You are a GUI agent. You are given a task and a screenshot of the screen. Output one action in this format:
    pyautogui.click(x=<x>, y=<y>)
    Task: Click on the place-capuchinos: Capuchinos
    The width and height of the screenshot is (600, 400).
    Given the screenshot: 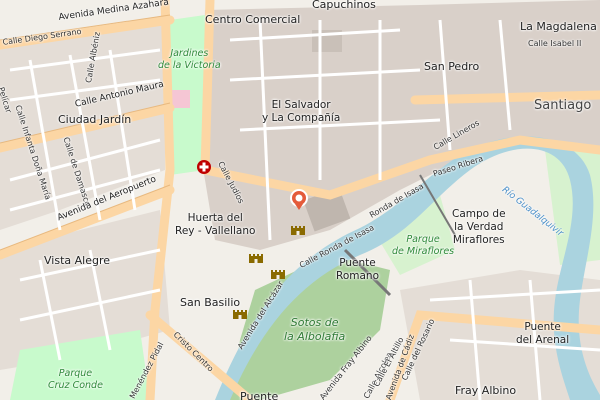 What is the action you would take?
    pyautogui.click(x=344, y=5)
    